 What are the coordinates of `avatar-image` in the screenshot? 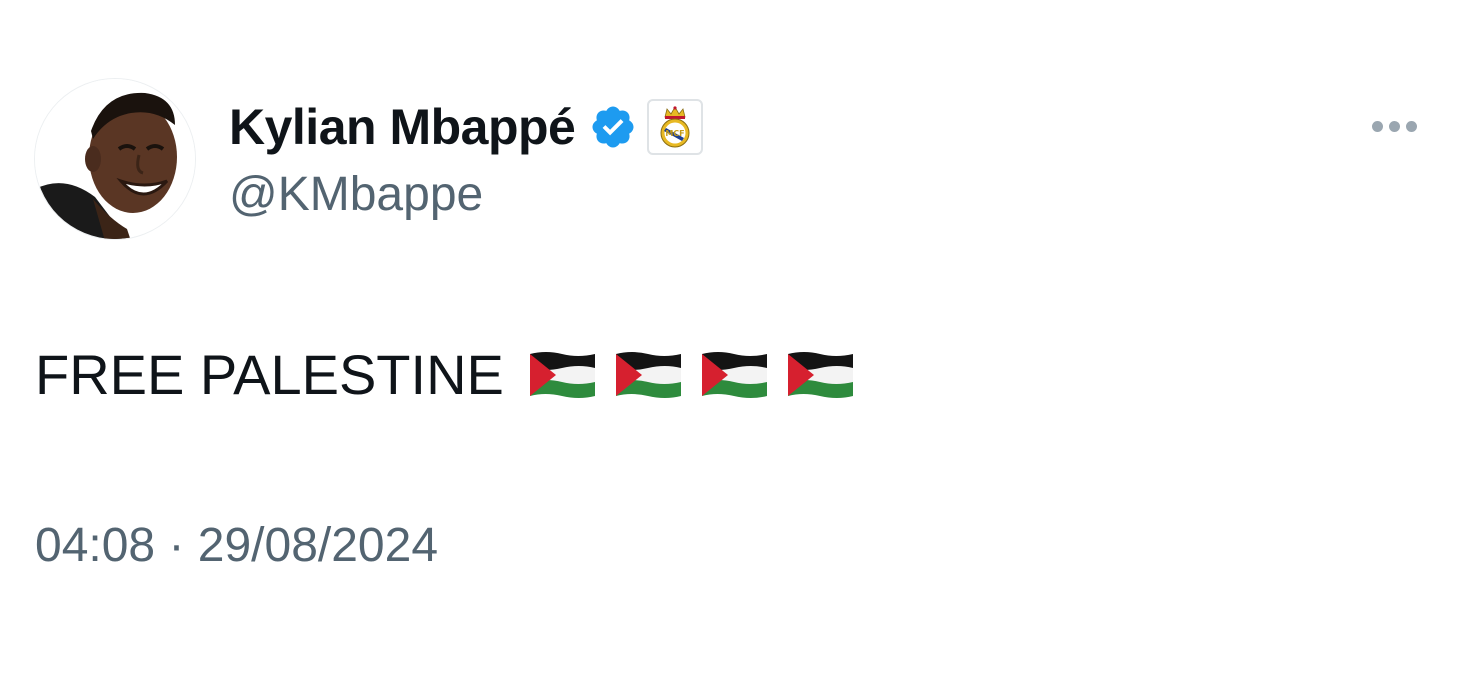 It's located at (115, 159).